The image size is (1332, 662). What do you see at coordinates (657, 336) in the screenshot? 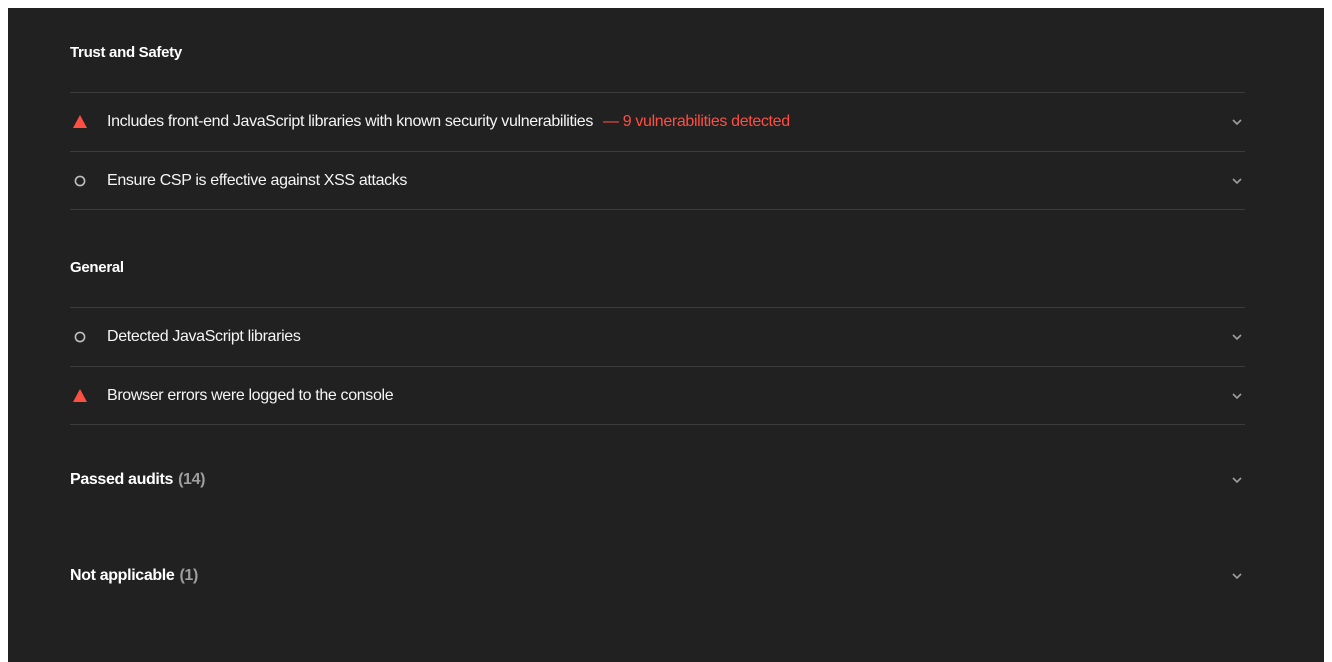
I see `audit-row-detected-libraries: Detected JavaScript libraries` at bounding box center [657, 336].